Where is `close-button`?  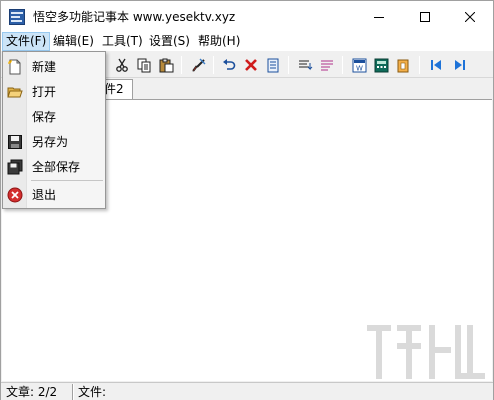 close-button is located at coordinates (469, 16).